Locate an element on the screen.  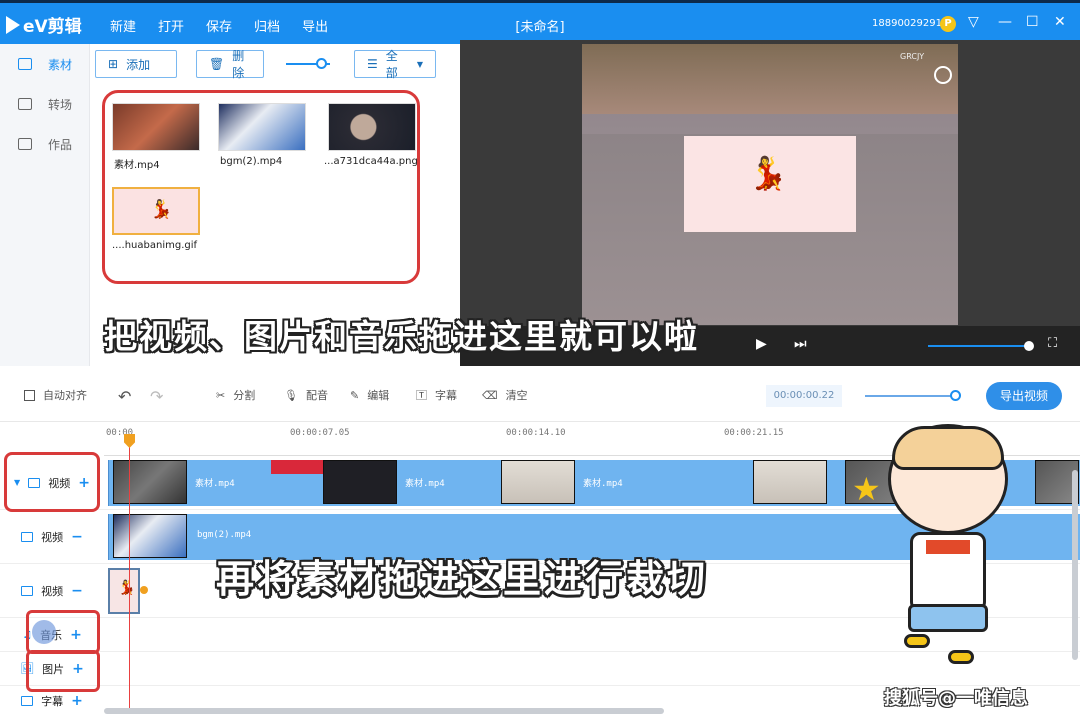
filter-select: ☰ 全部 ▼ is located at coordinates (395, 64).